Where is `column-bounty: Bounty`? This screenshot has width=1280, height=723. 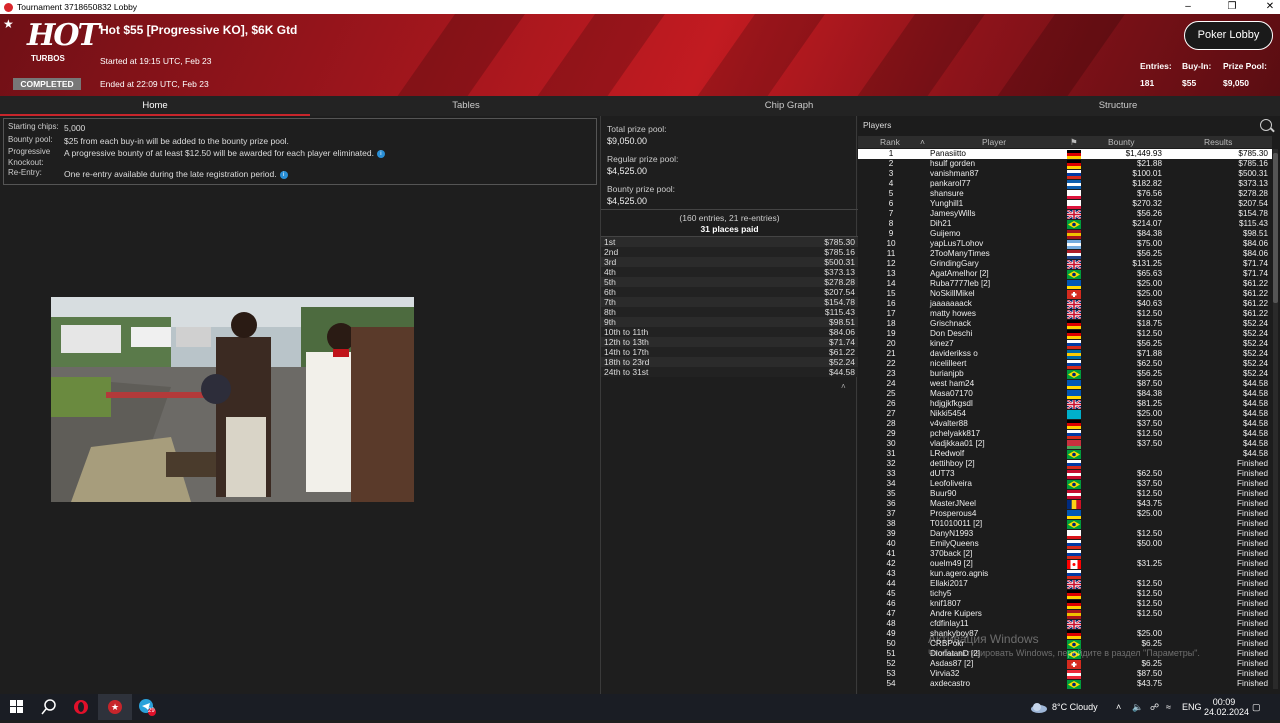
column-bounty: Bounty is located at coordinates (1121, 142).